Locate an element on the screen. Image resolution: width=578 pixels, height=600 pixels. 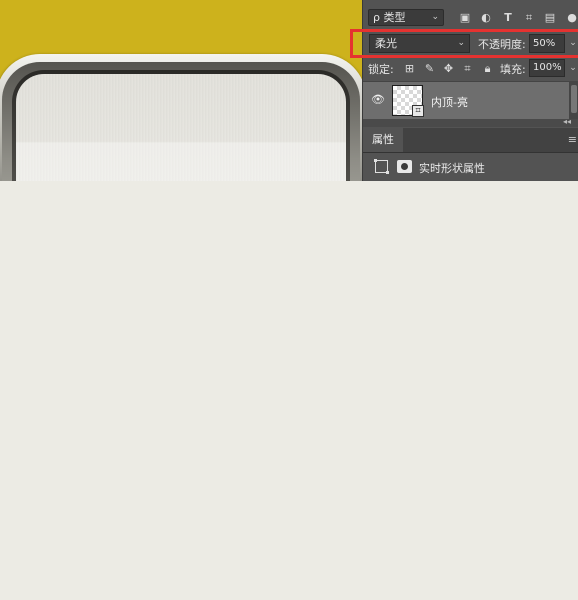
tab-properties: 属性 is located at coordinates (383, 140).